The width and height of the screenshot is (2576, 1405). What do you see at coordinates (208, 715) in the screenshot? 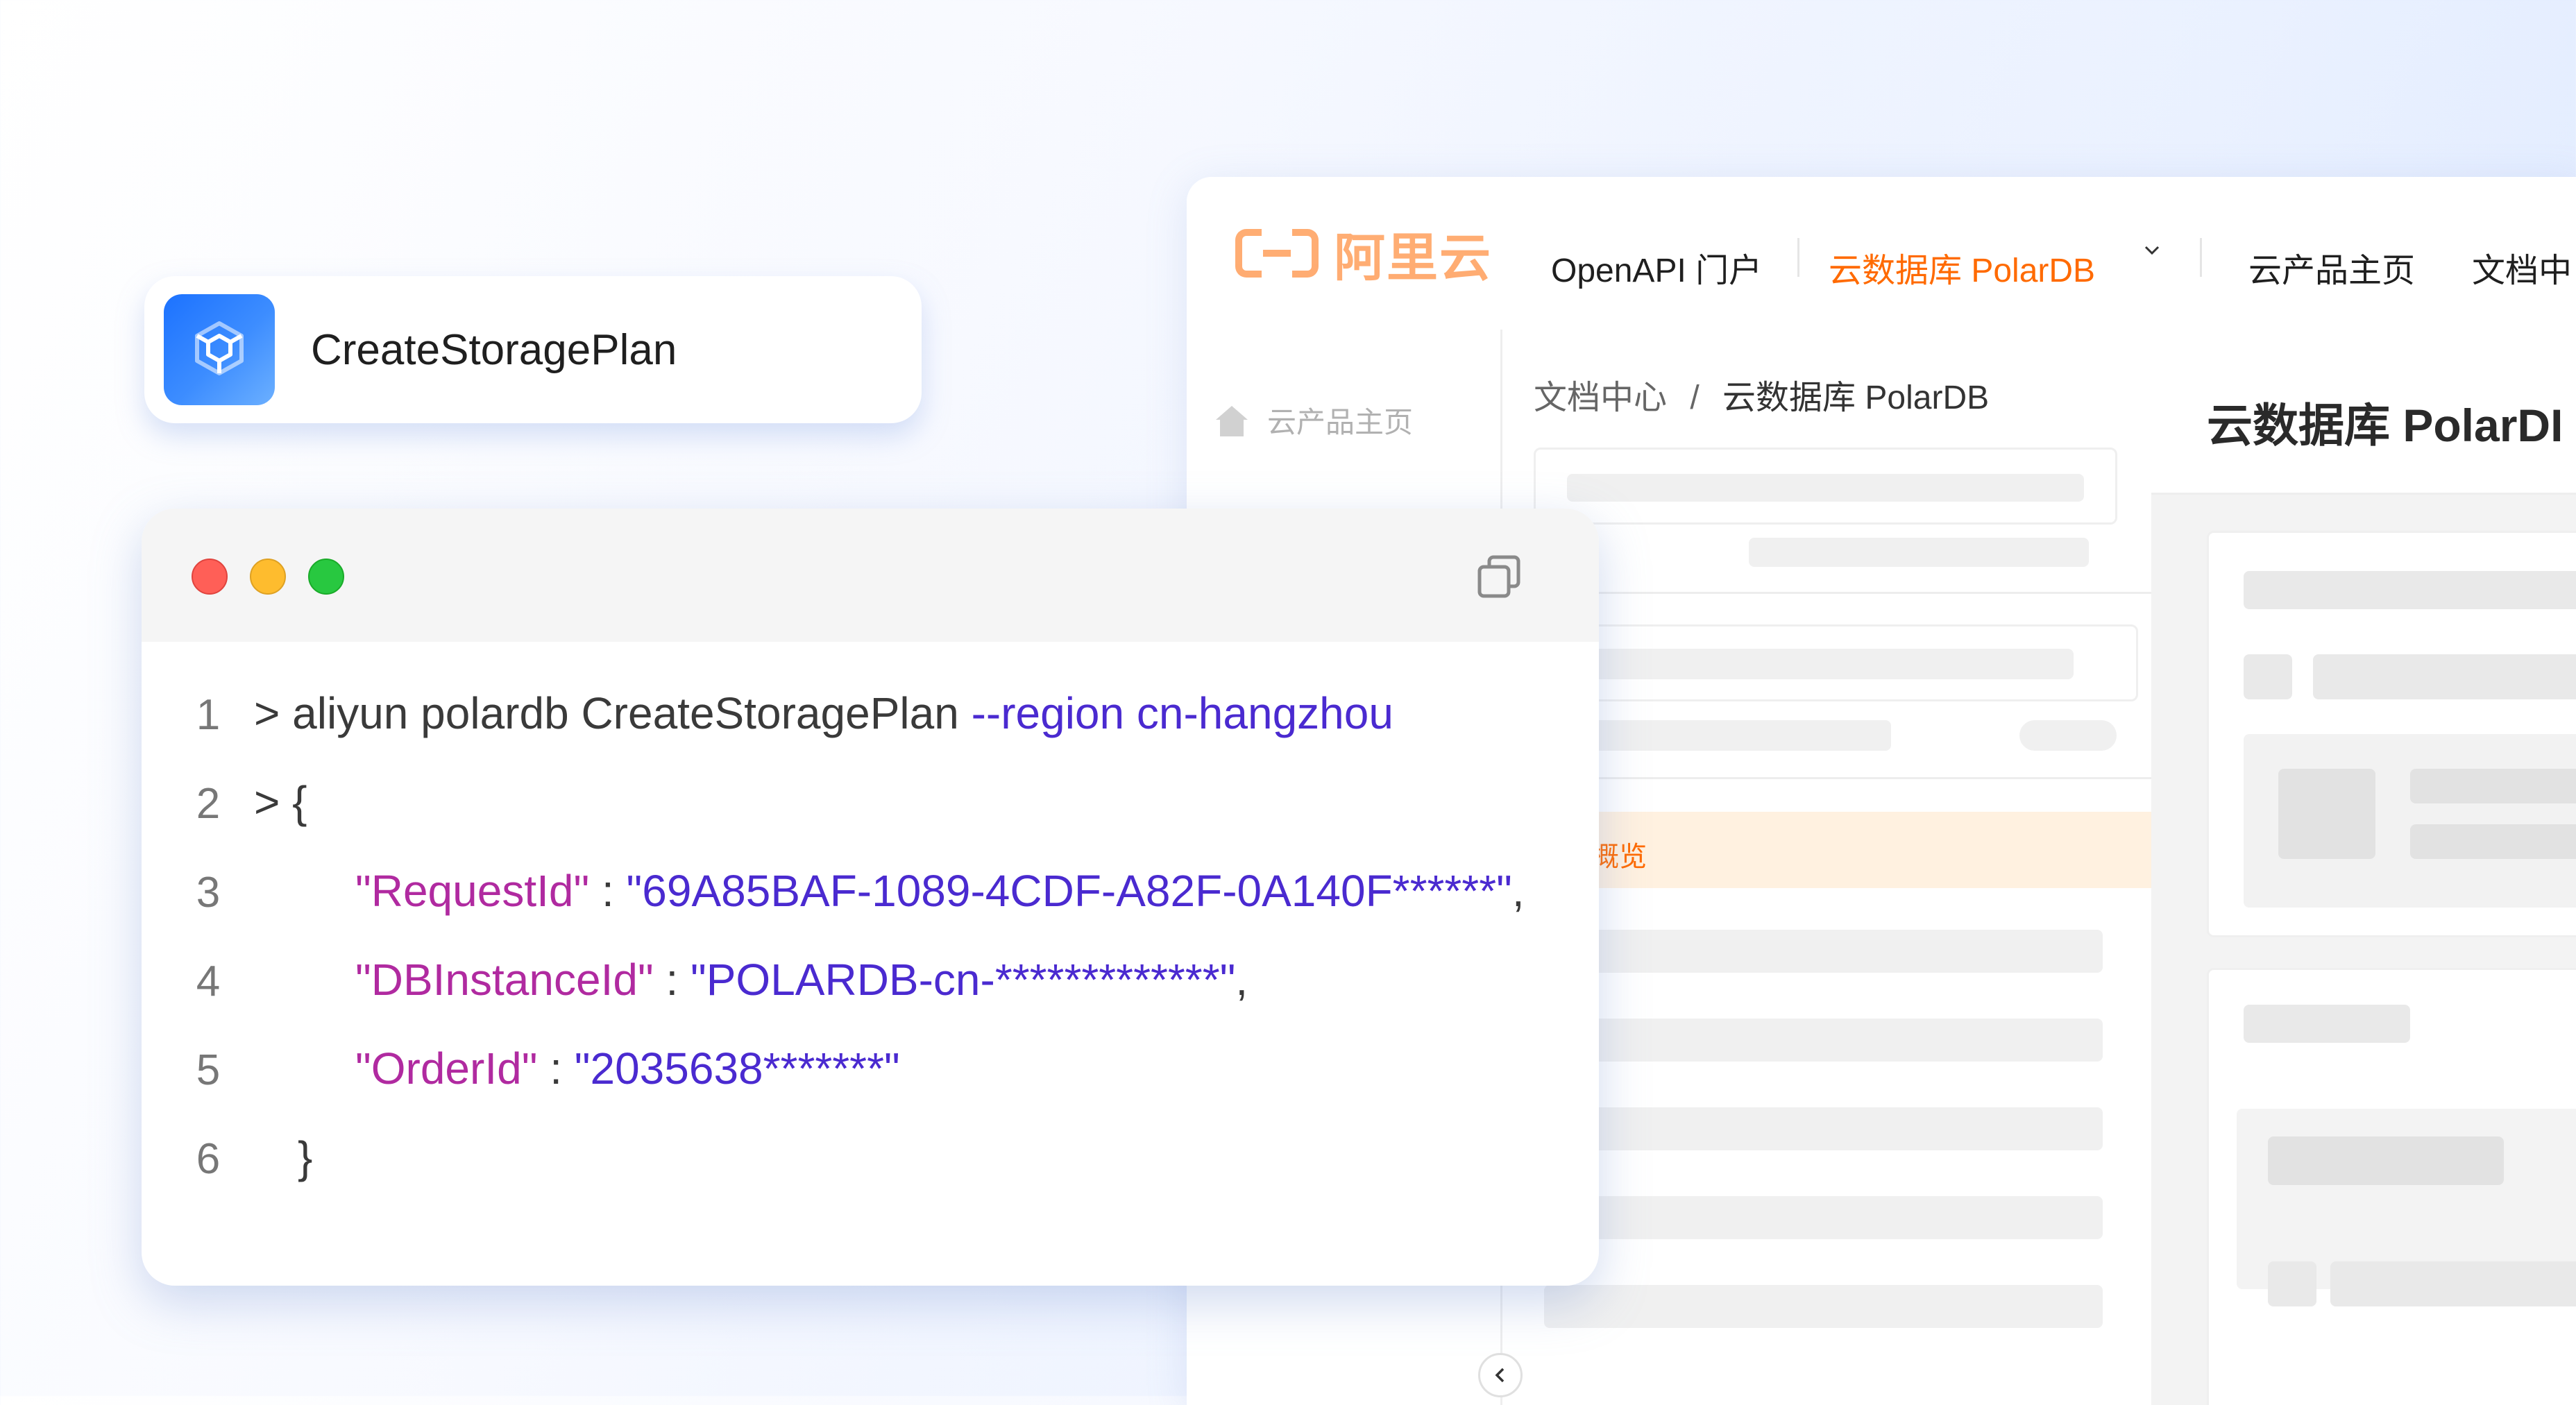
I see `line-number: 1` at bounding box center [208, 715].